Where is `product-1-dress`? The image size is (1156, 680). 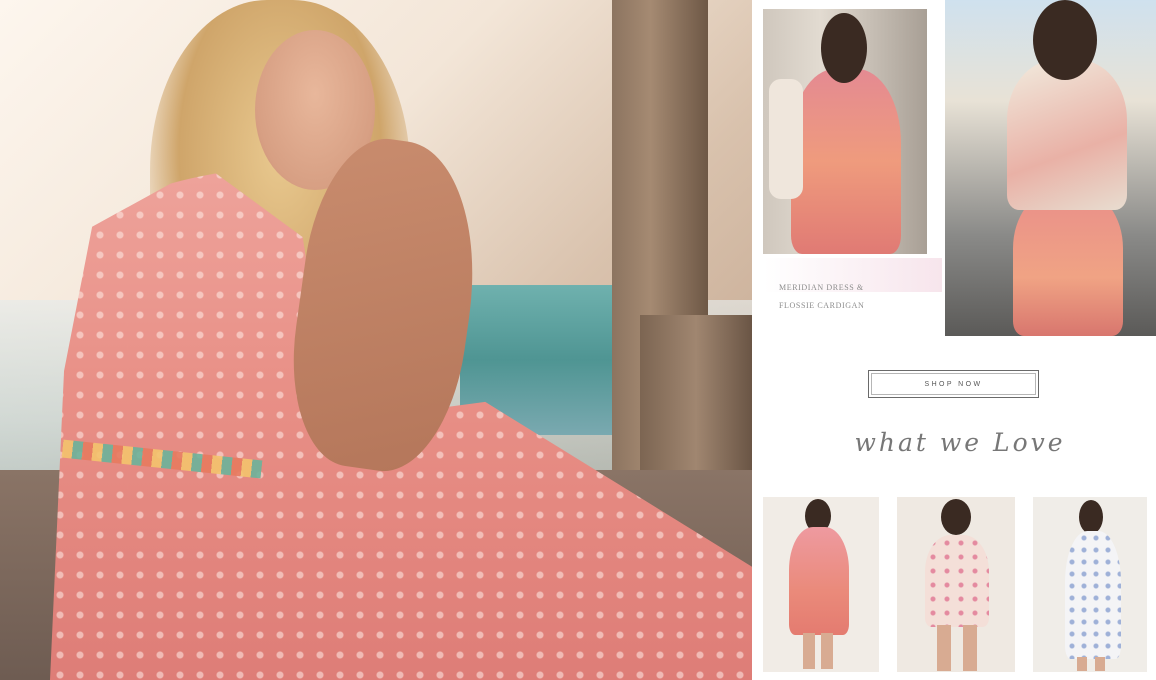 product-1-dress is located at coordinates (819, 581).